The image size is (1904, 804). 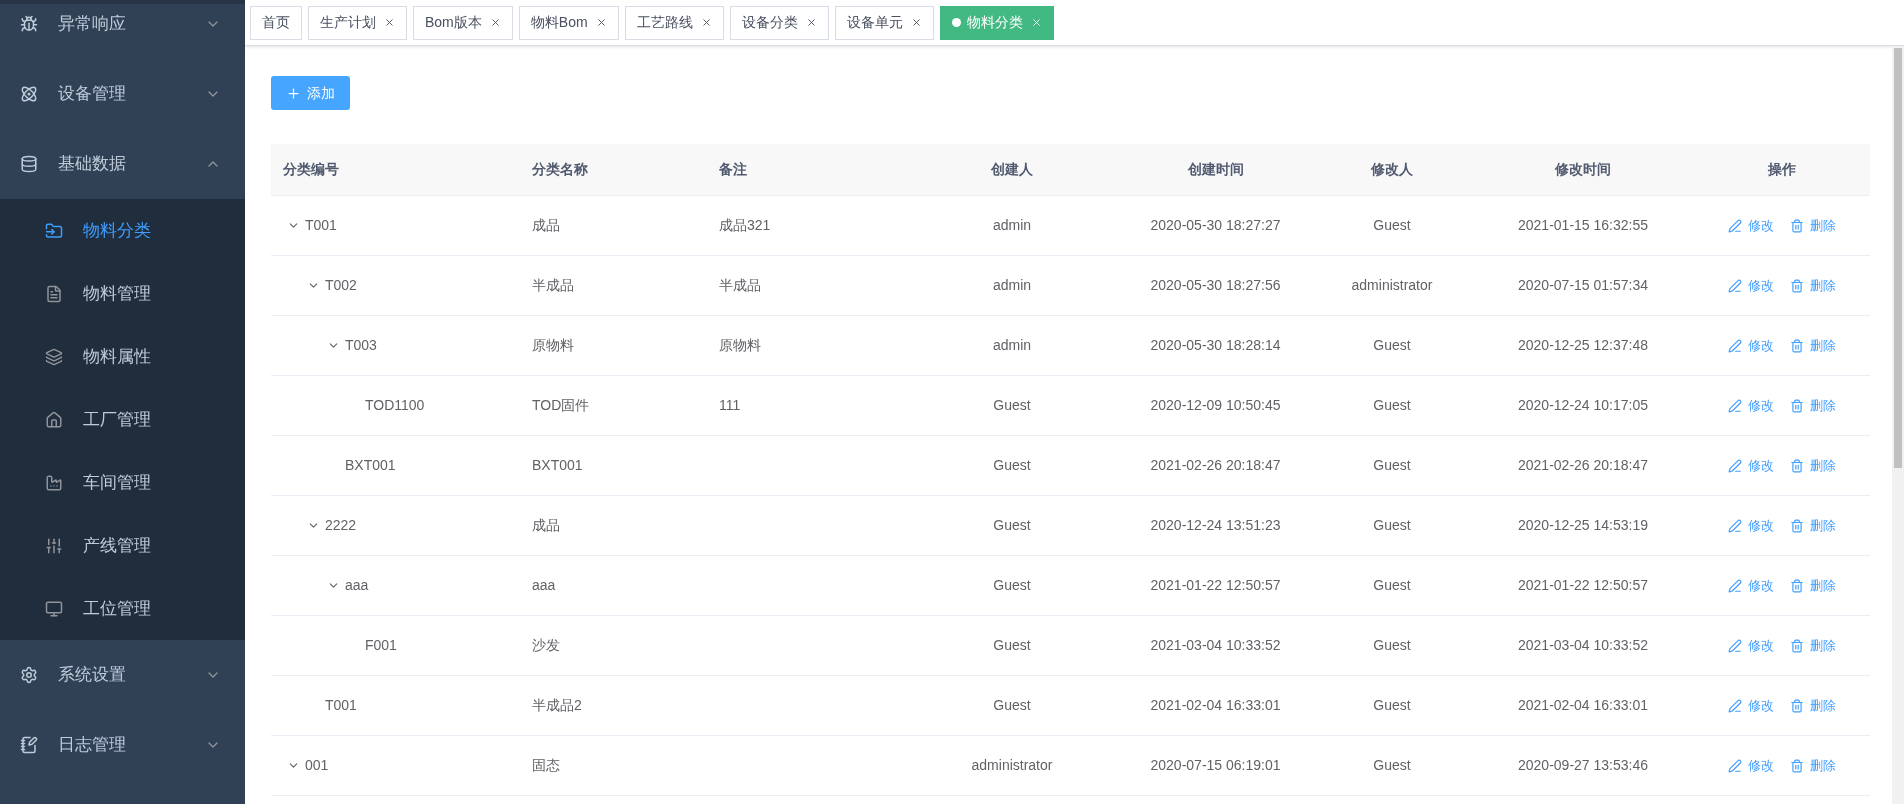 What do you see at coordinates (122, 482) in the screenshot?
I see `sidebar-item: 车间管理` at bounding box center [122, 482].